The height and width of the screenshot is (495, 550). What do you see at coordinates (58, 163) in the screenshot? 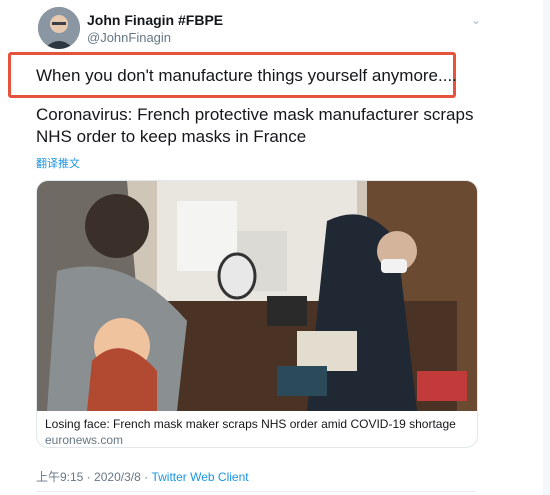
I see `translate-link: 翻译推文` at bounding box center [58, 163].